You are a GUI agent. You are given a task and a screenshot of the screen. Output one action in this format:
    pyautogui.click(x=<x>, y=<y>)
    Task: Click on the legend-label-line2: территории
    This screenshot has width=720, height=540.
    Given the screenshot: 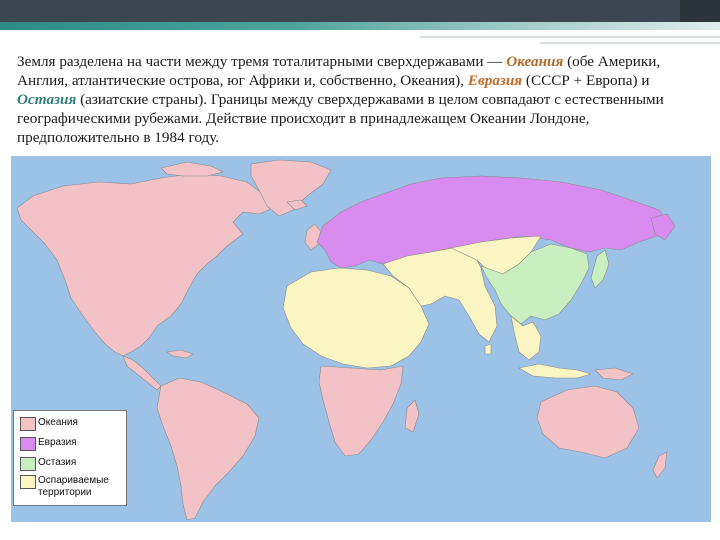 What is the action you would take?
    pyautogui.click(x=65, y=492)
    